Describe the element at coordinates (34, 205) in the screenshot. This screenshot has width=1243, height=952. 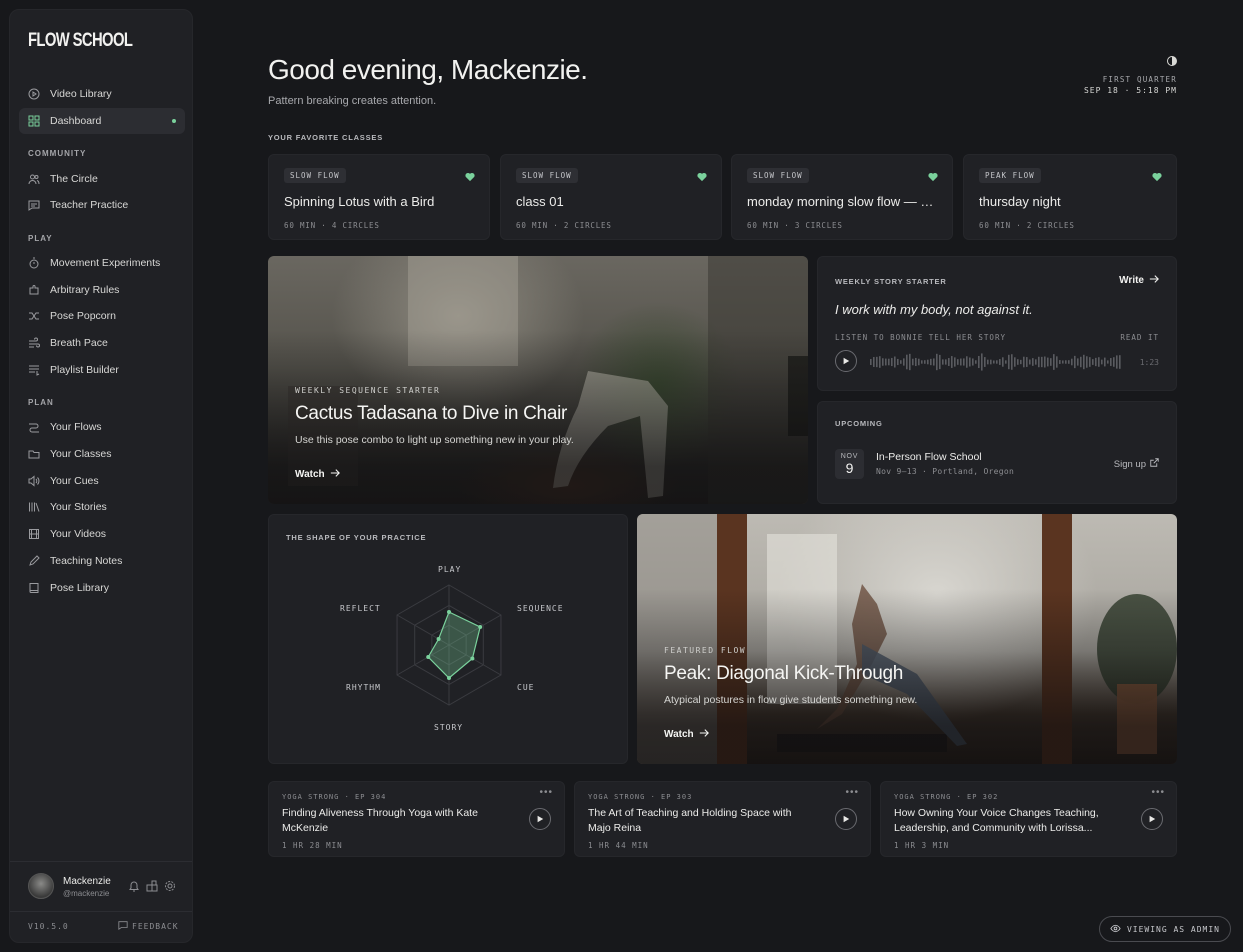
I see `chat-icon` at that location.